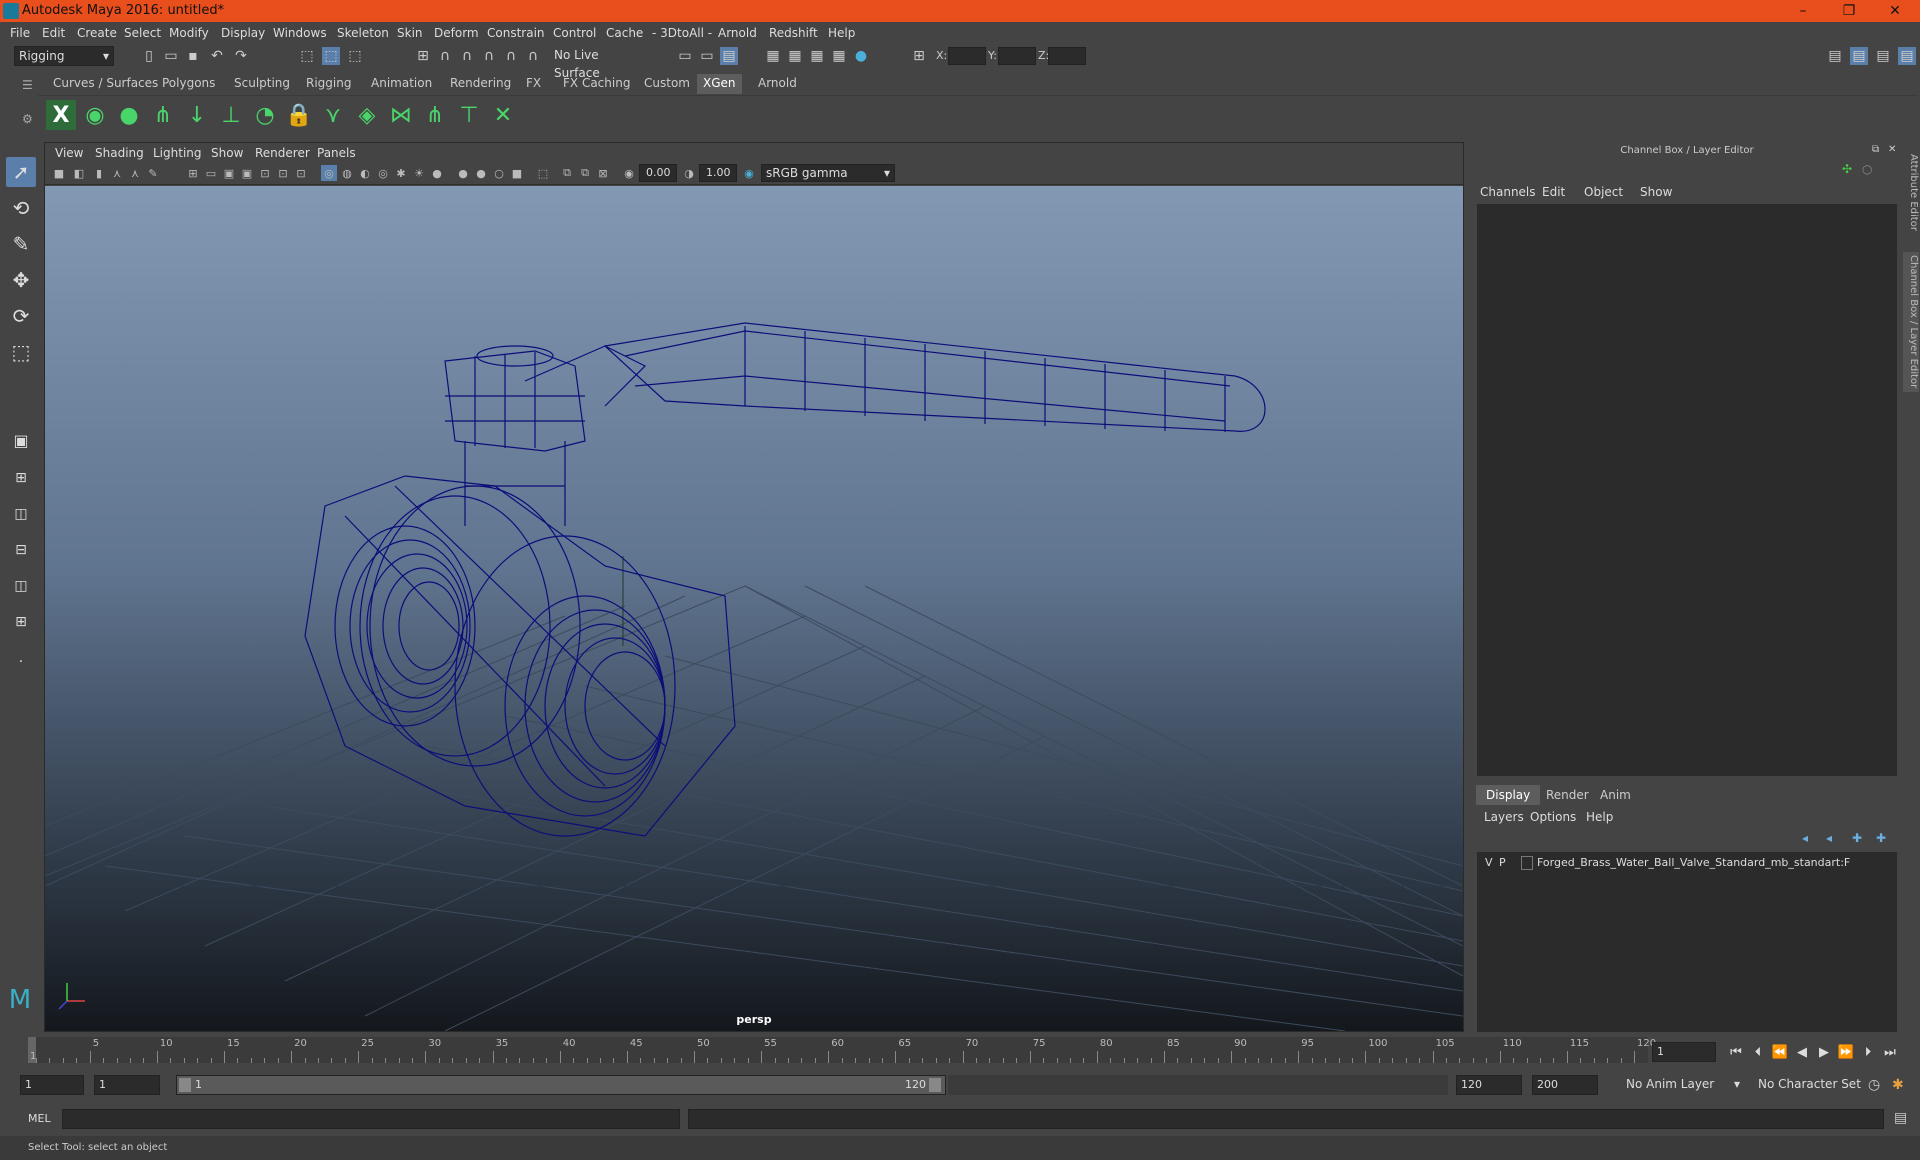  What do you see at coordinates (503, 115) in the screenshot?
I see `delete-guide-icon: ✕` at bounding box center [503, 115].